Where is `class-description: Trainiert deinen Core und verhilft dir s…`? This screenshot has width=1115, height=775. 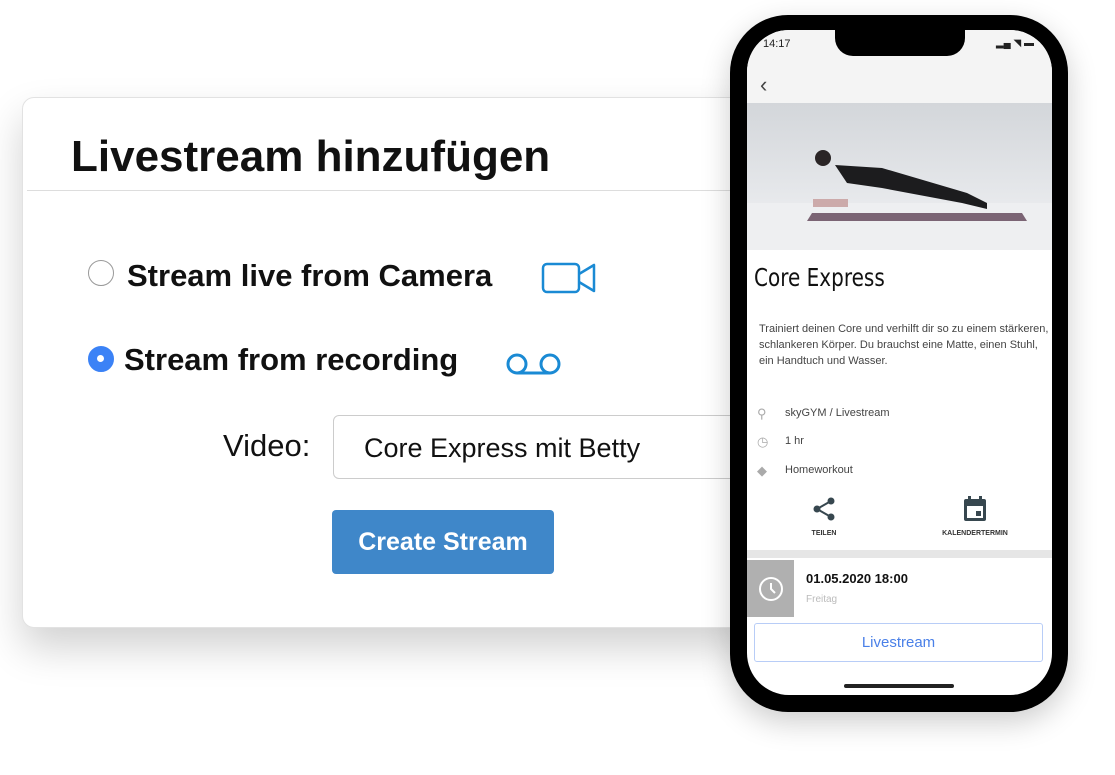 class-description: Trainiert deinen Core und verhilft dir s… is located at coordinates (904, 345).